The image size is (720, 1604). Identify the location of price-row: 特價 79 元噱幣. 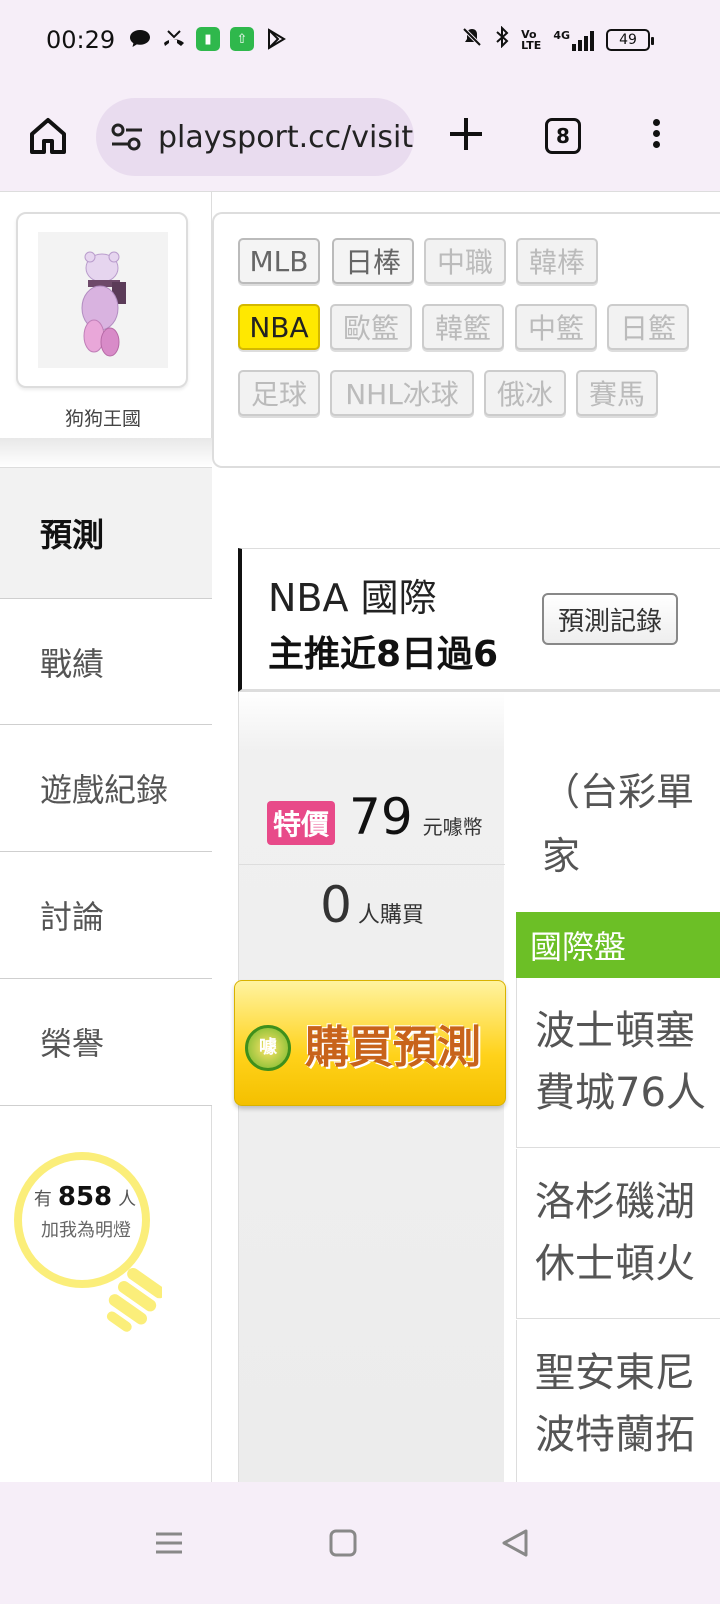
(375, 817).